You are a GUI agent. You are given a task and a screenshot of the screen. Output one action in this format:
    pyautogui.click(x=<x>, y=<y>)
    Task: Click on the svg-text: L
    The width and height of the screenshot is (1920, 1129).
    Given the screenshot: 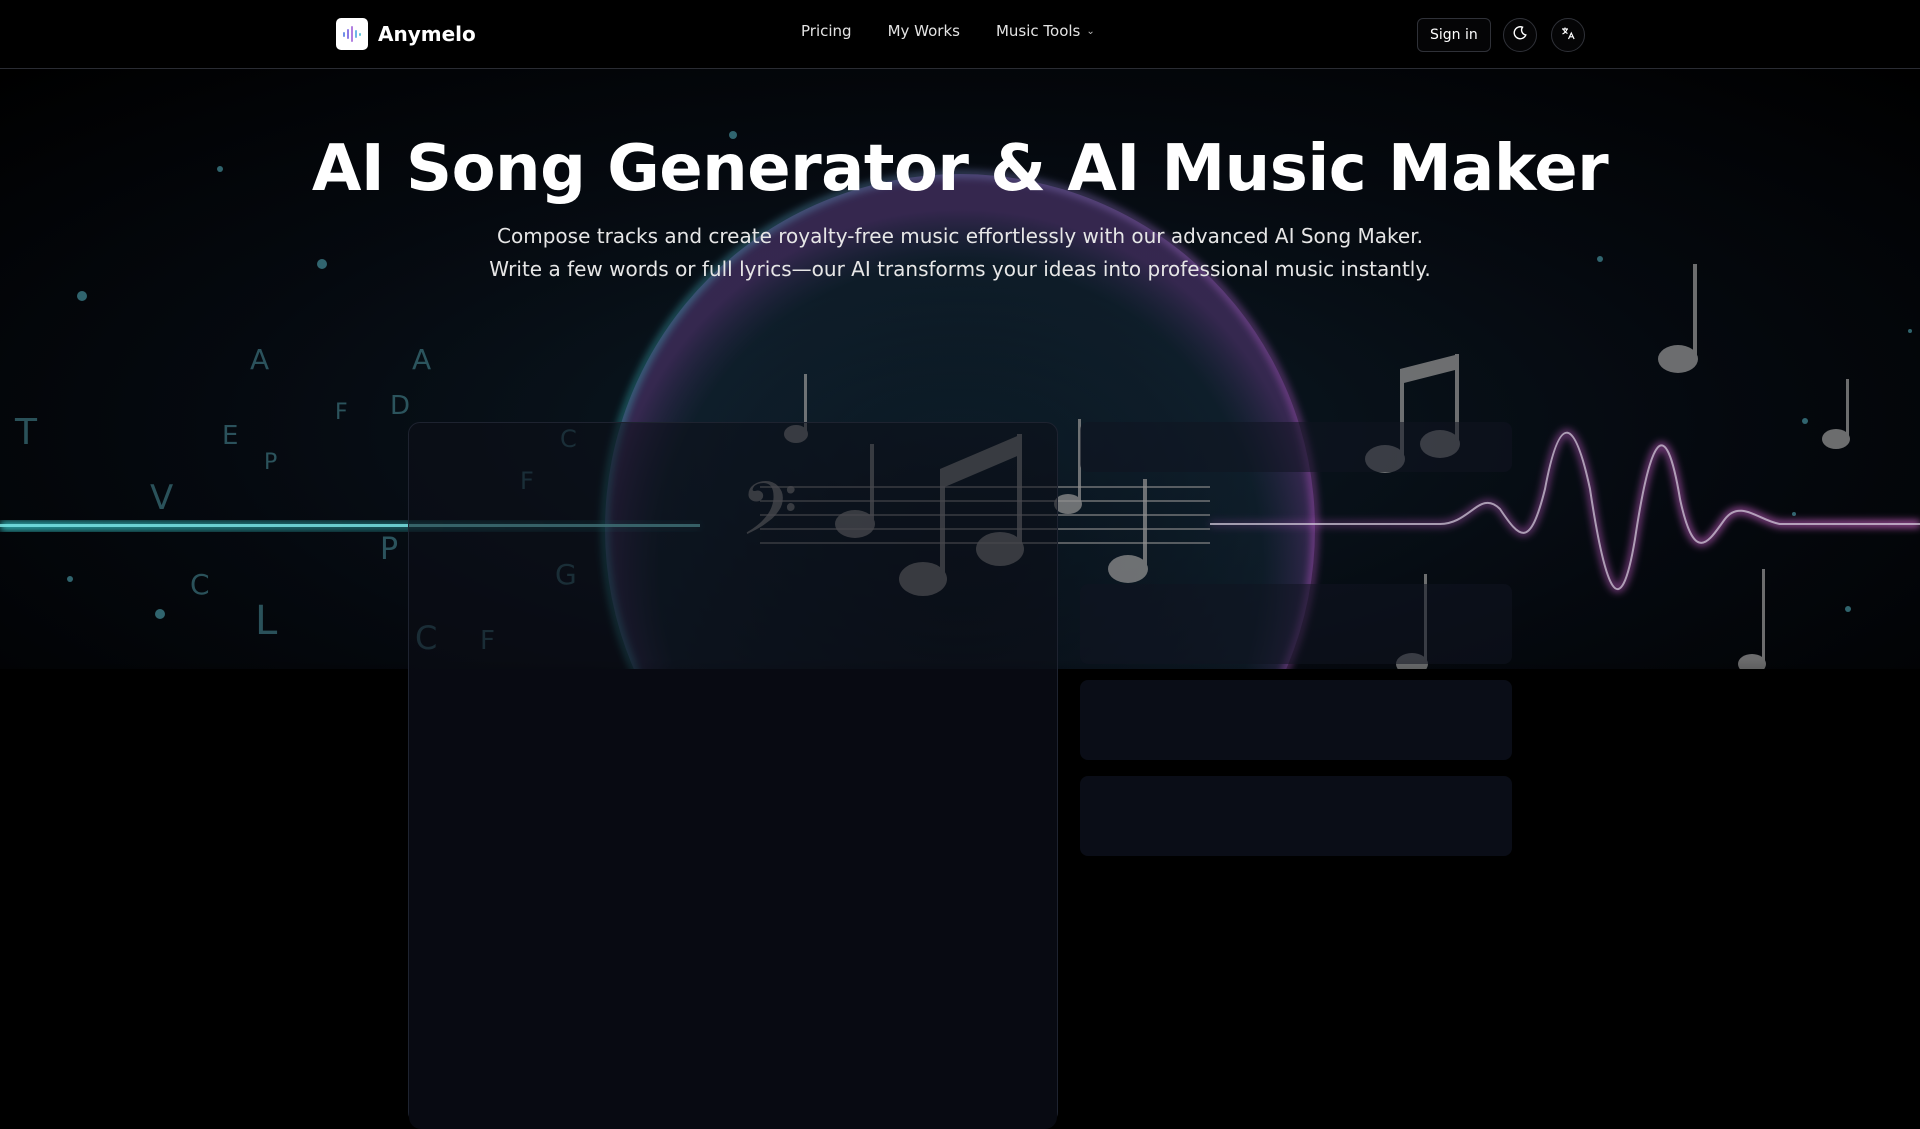 What is the action you would take?
    pyautogui.click(x=266, y=621)
    